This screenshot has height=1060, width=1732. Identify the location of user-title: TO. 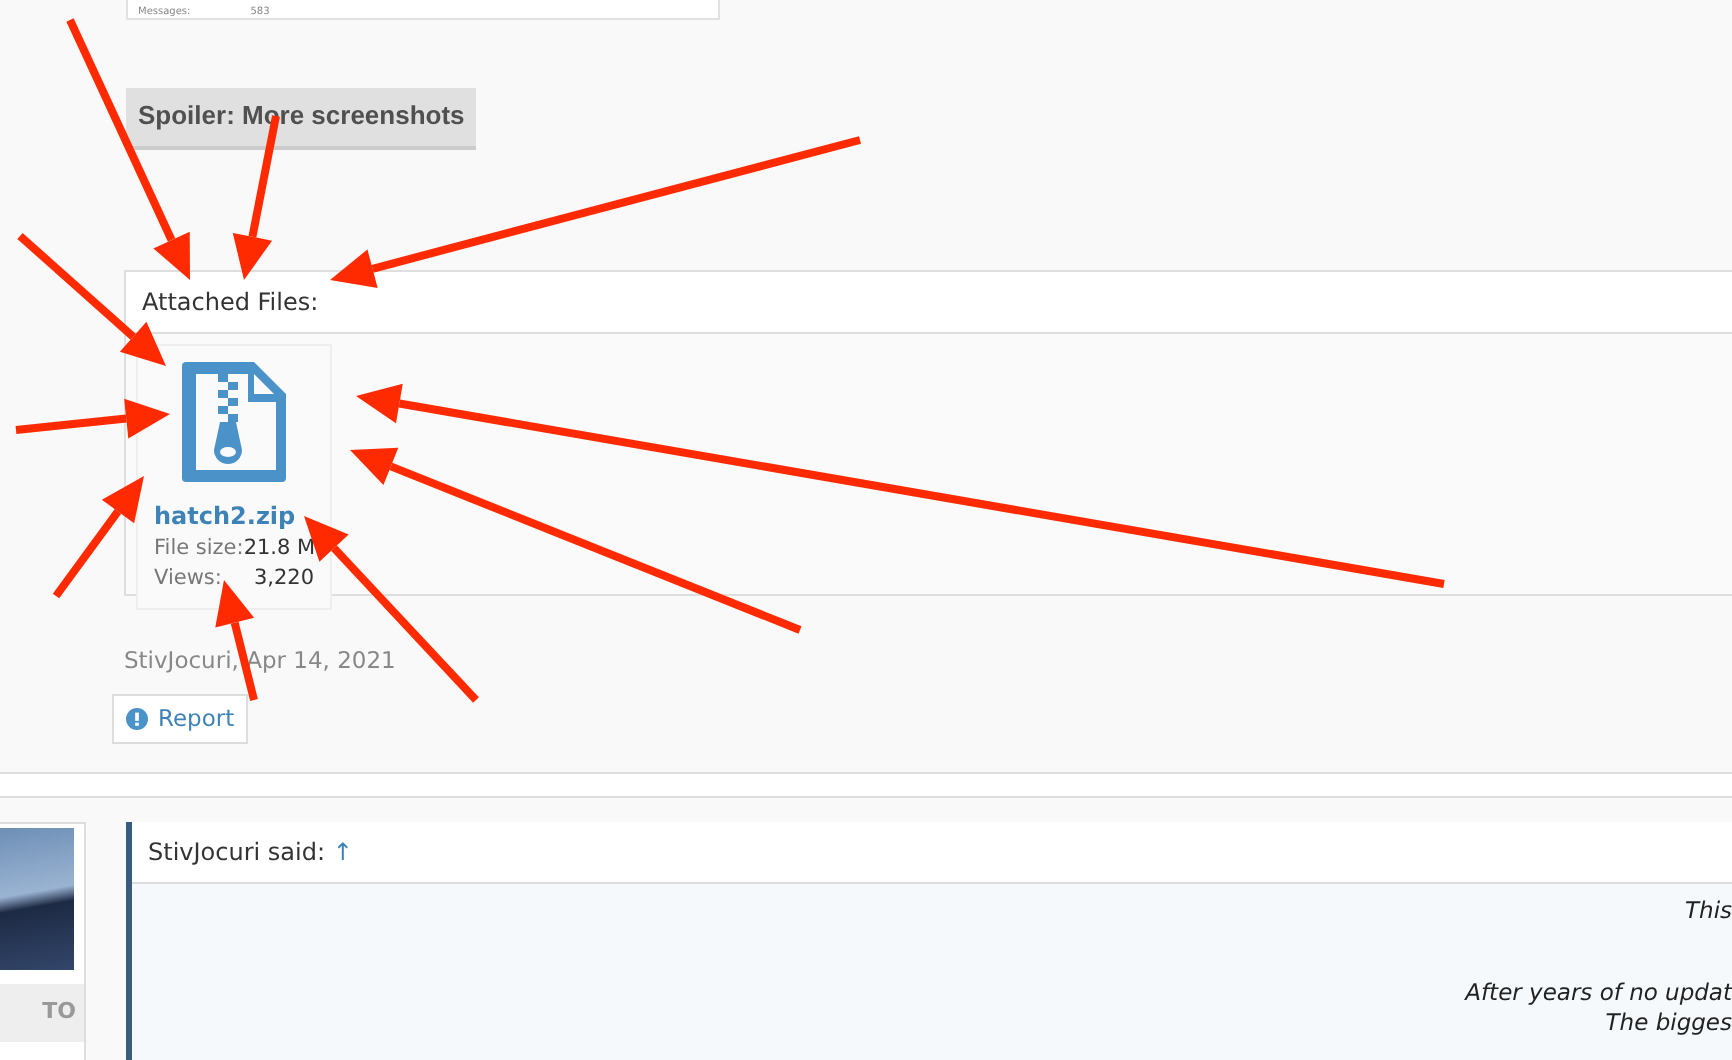
(42, 1012).